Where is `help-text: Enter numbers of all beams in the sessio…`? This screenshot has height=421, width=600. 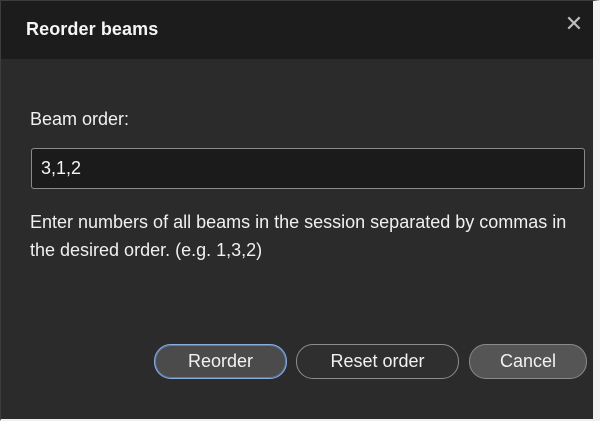 help-text: Enter numbers of all beams in the sessio… is located at coordinates (298, 236).